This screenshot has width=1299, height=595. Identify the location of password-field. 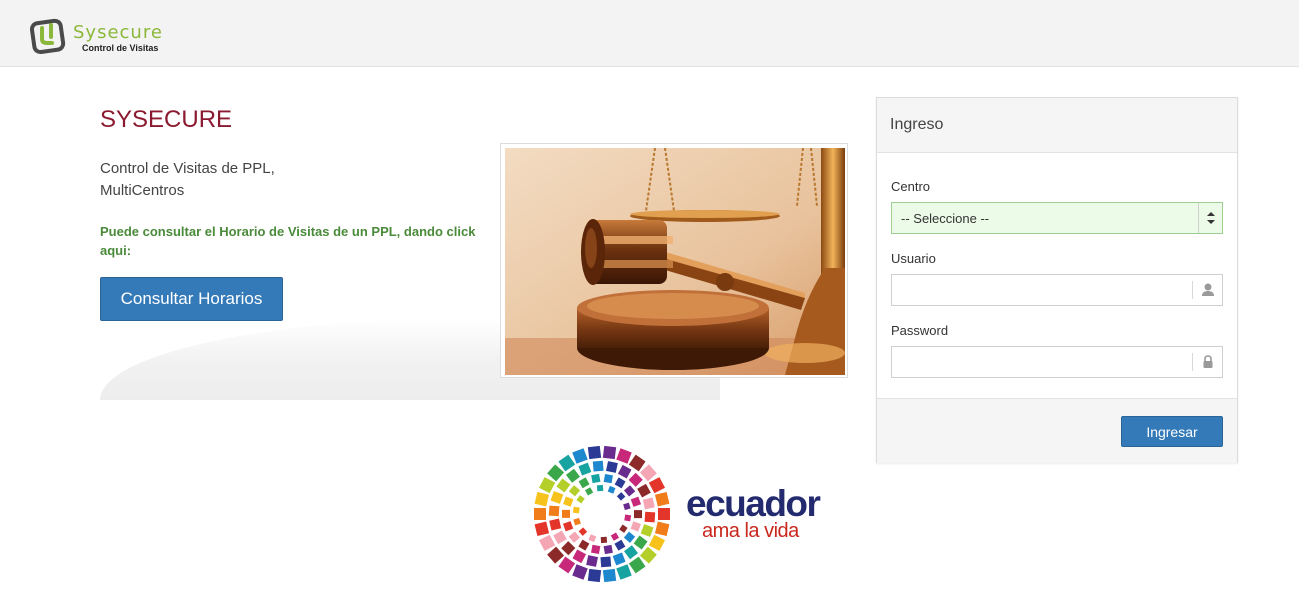
(1057, 362).